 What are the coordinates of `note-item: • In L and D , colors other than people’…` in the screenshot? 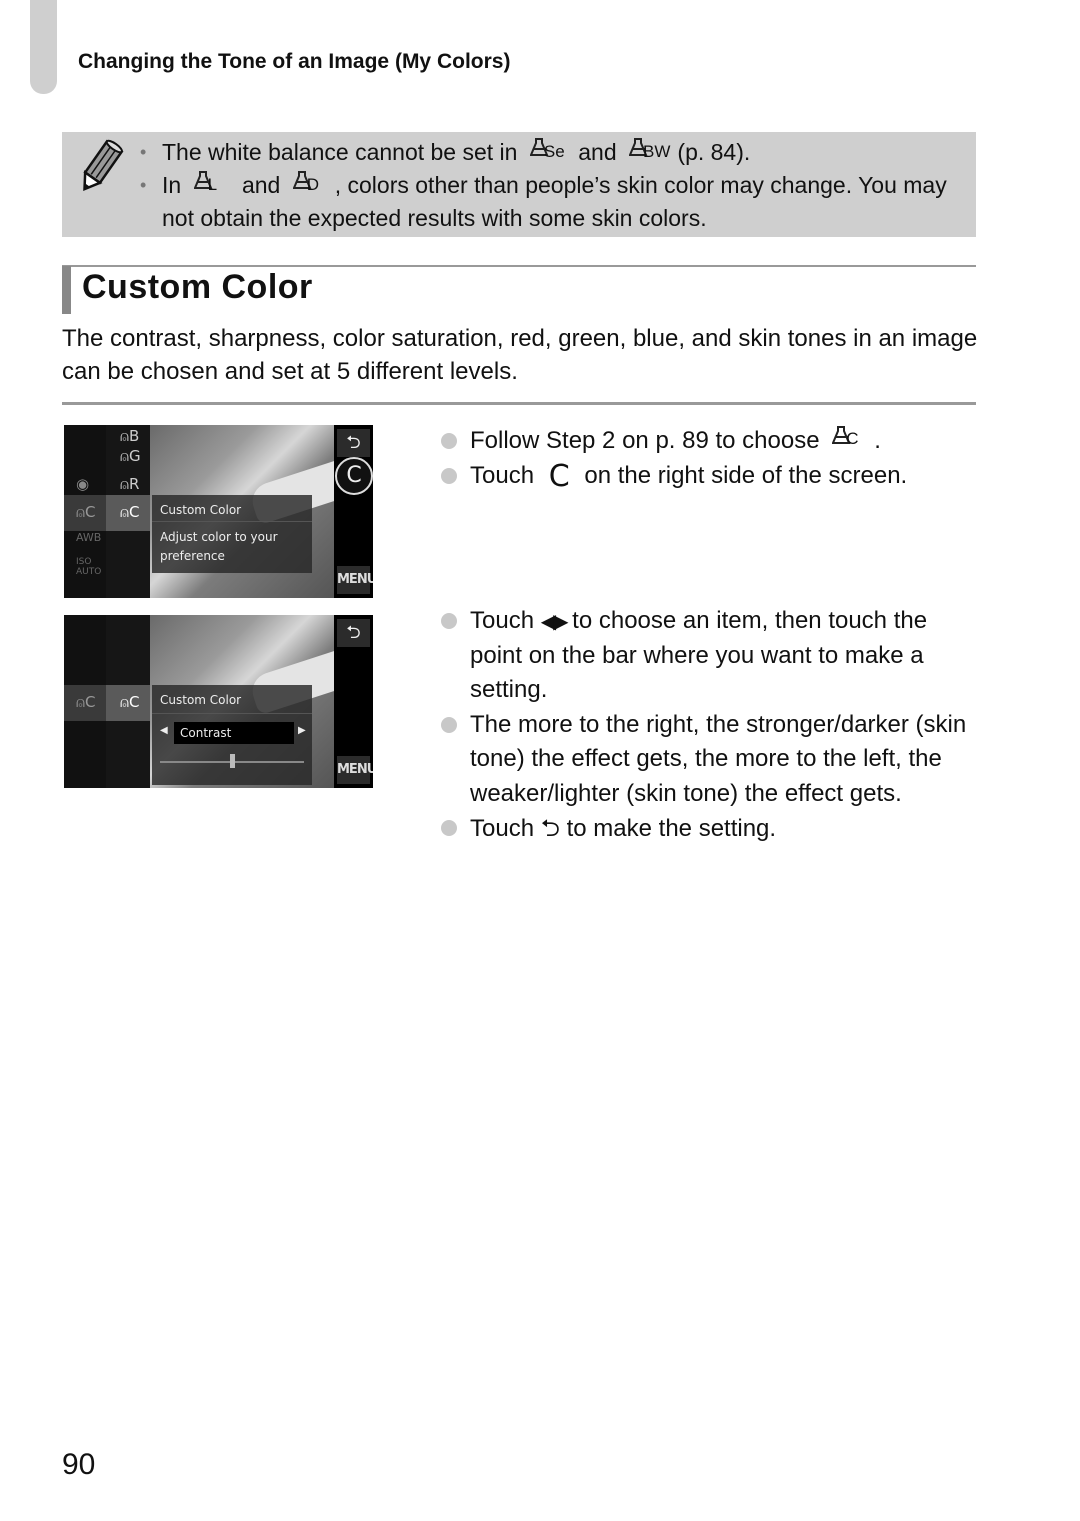 It's located at (548, 202).